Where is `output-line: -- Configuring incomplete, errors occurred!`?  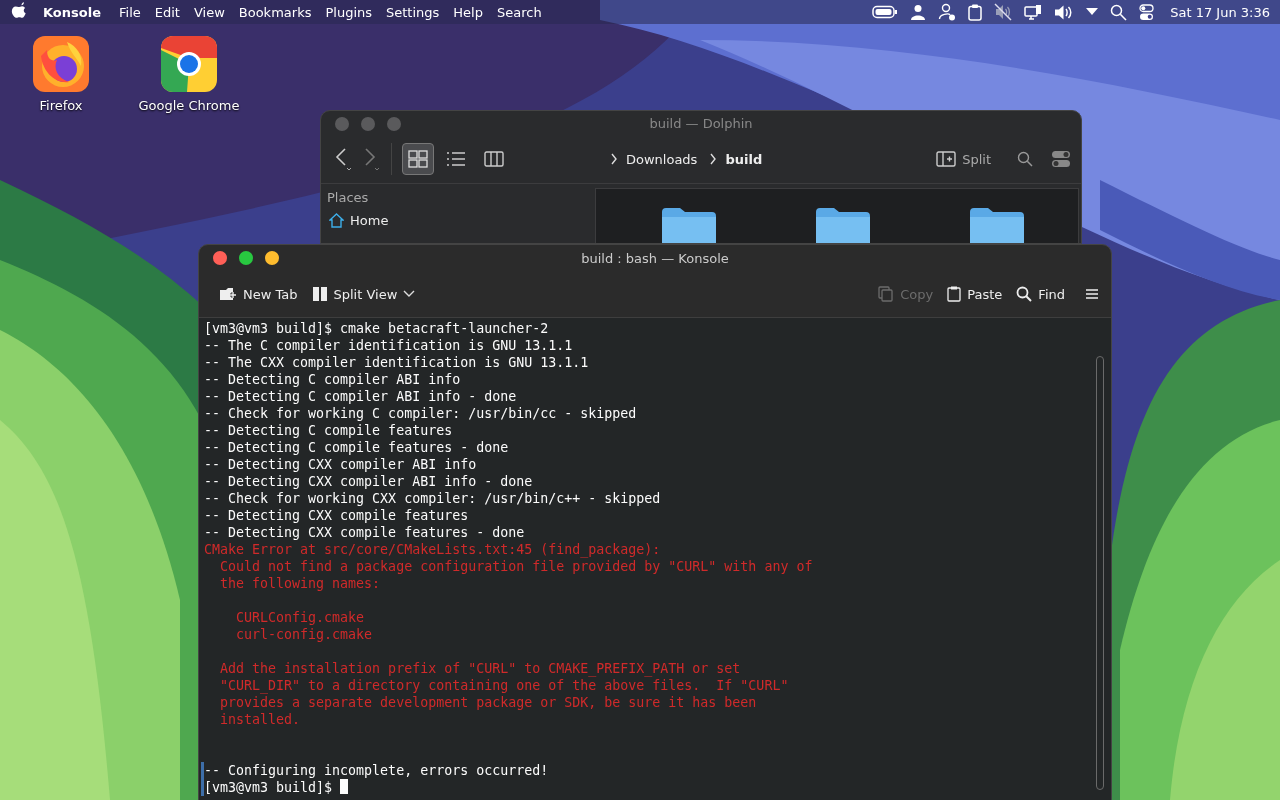
output-line: -- Configuring incomplete, errors occurred! is located at coordinates (647, 770).